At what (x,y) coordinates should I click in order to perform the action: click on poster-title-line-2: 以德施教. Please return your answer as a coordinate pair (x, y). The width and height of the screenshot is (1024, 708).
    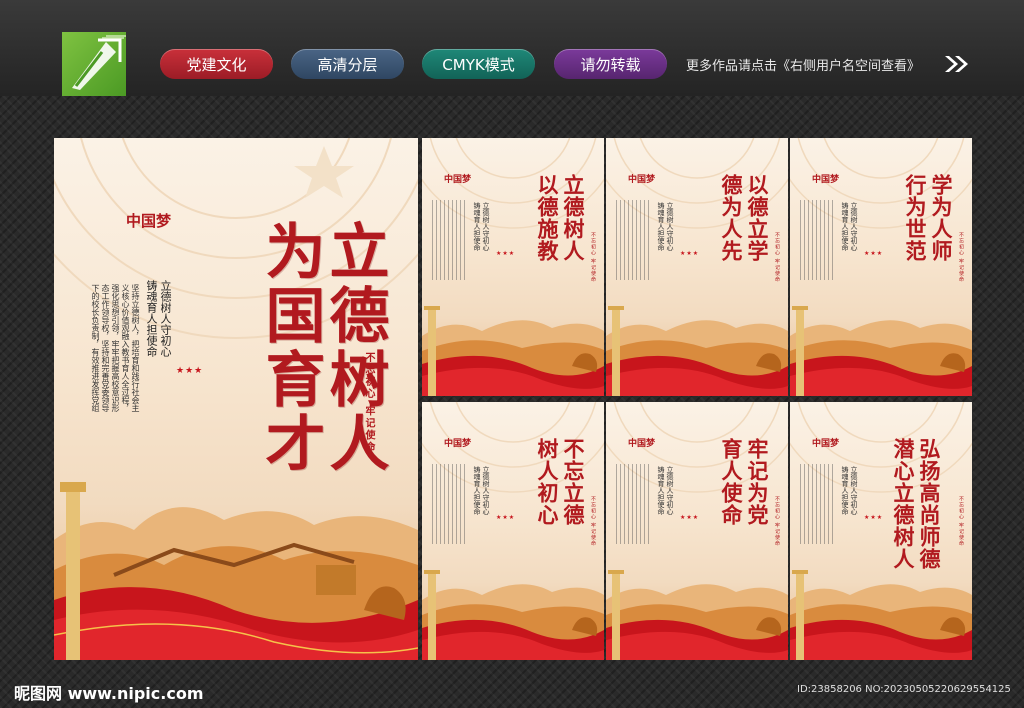
    Looking at the image, I should click on (547, 218).